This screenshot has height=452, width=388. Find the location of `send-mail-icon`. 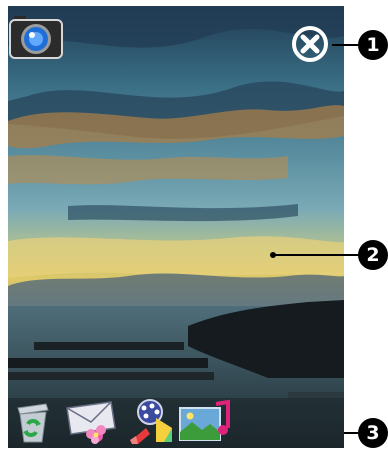

send-mail-icon is located at coordinates (91, 422).